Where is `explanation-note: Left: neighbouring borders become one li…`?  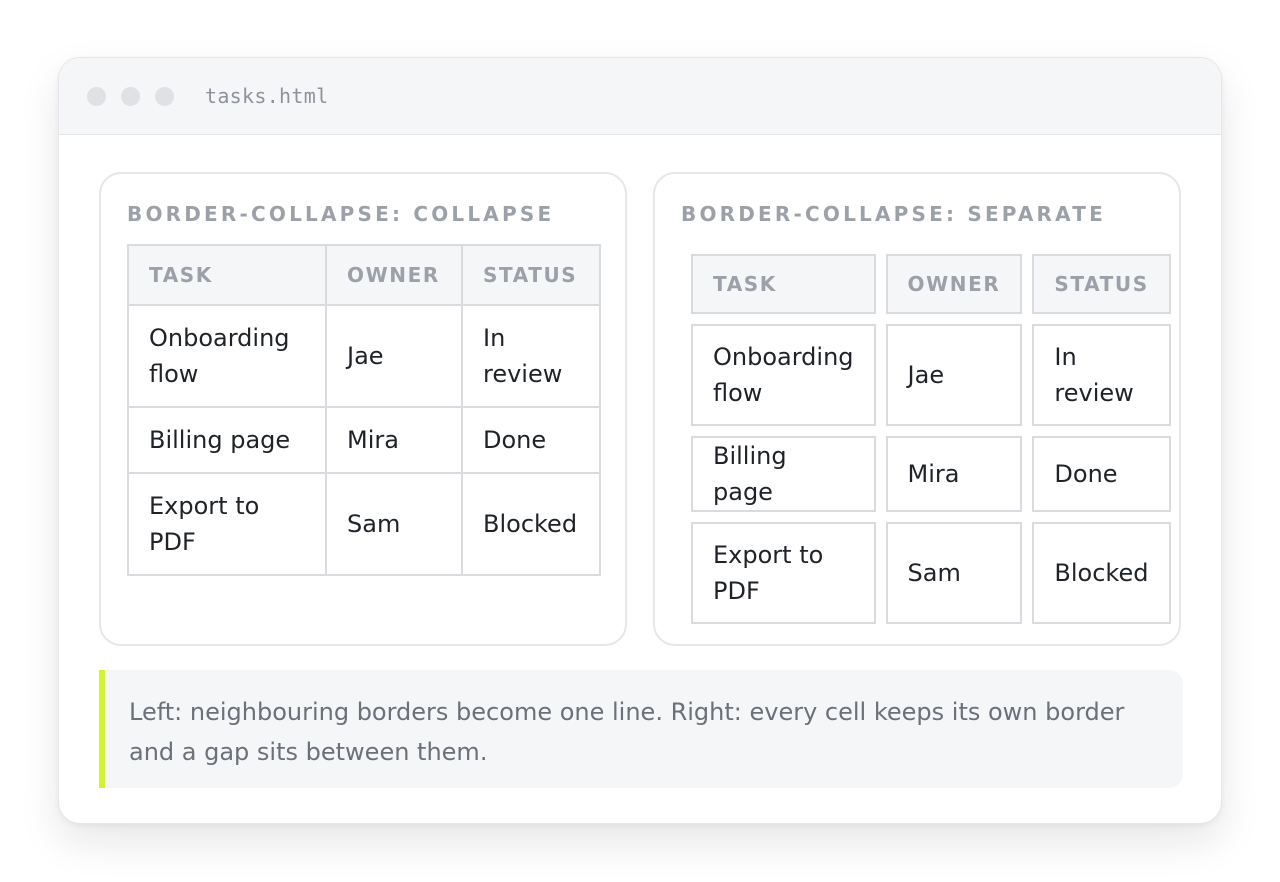 explanation-note: Left: neighbouring borders become one li… is located at coordinates (641, 729).